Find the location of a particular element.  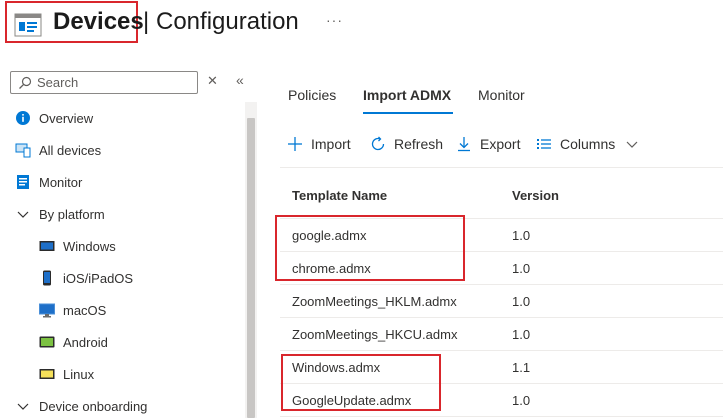

scrollbar-thumb is located at coordinates (251, 268).